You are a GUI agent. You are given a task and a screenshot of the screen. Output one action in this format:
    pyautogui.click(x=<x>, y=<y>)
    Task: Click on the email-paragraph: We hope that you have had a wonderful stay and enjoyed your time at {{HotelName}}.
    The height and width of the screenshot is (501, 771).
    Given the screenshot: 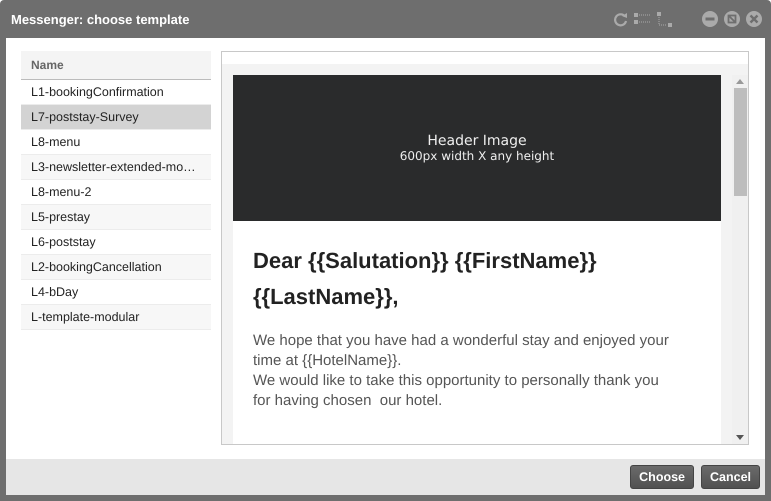 What is the action you would take?
    pyautogui.click(x=461, y=351)
    